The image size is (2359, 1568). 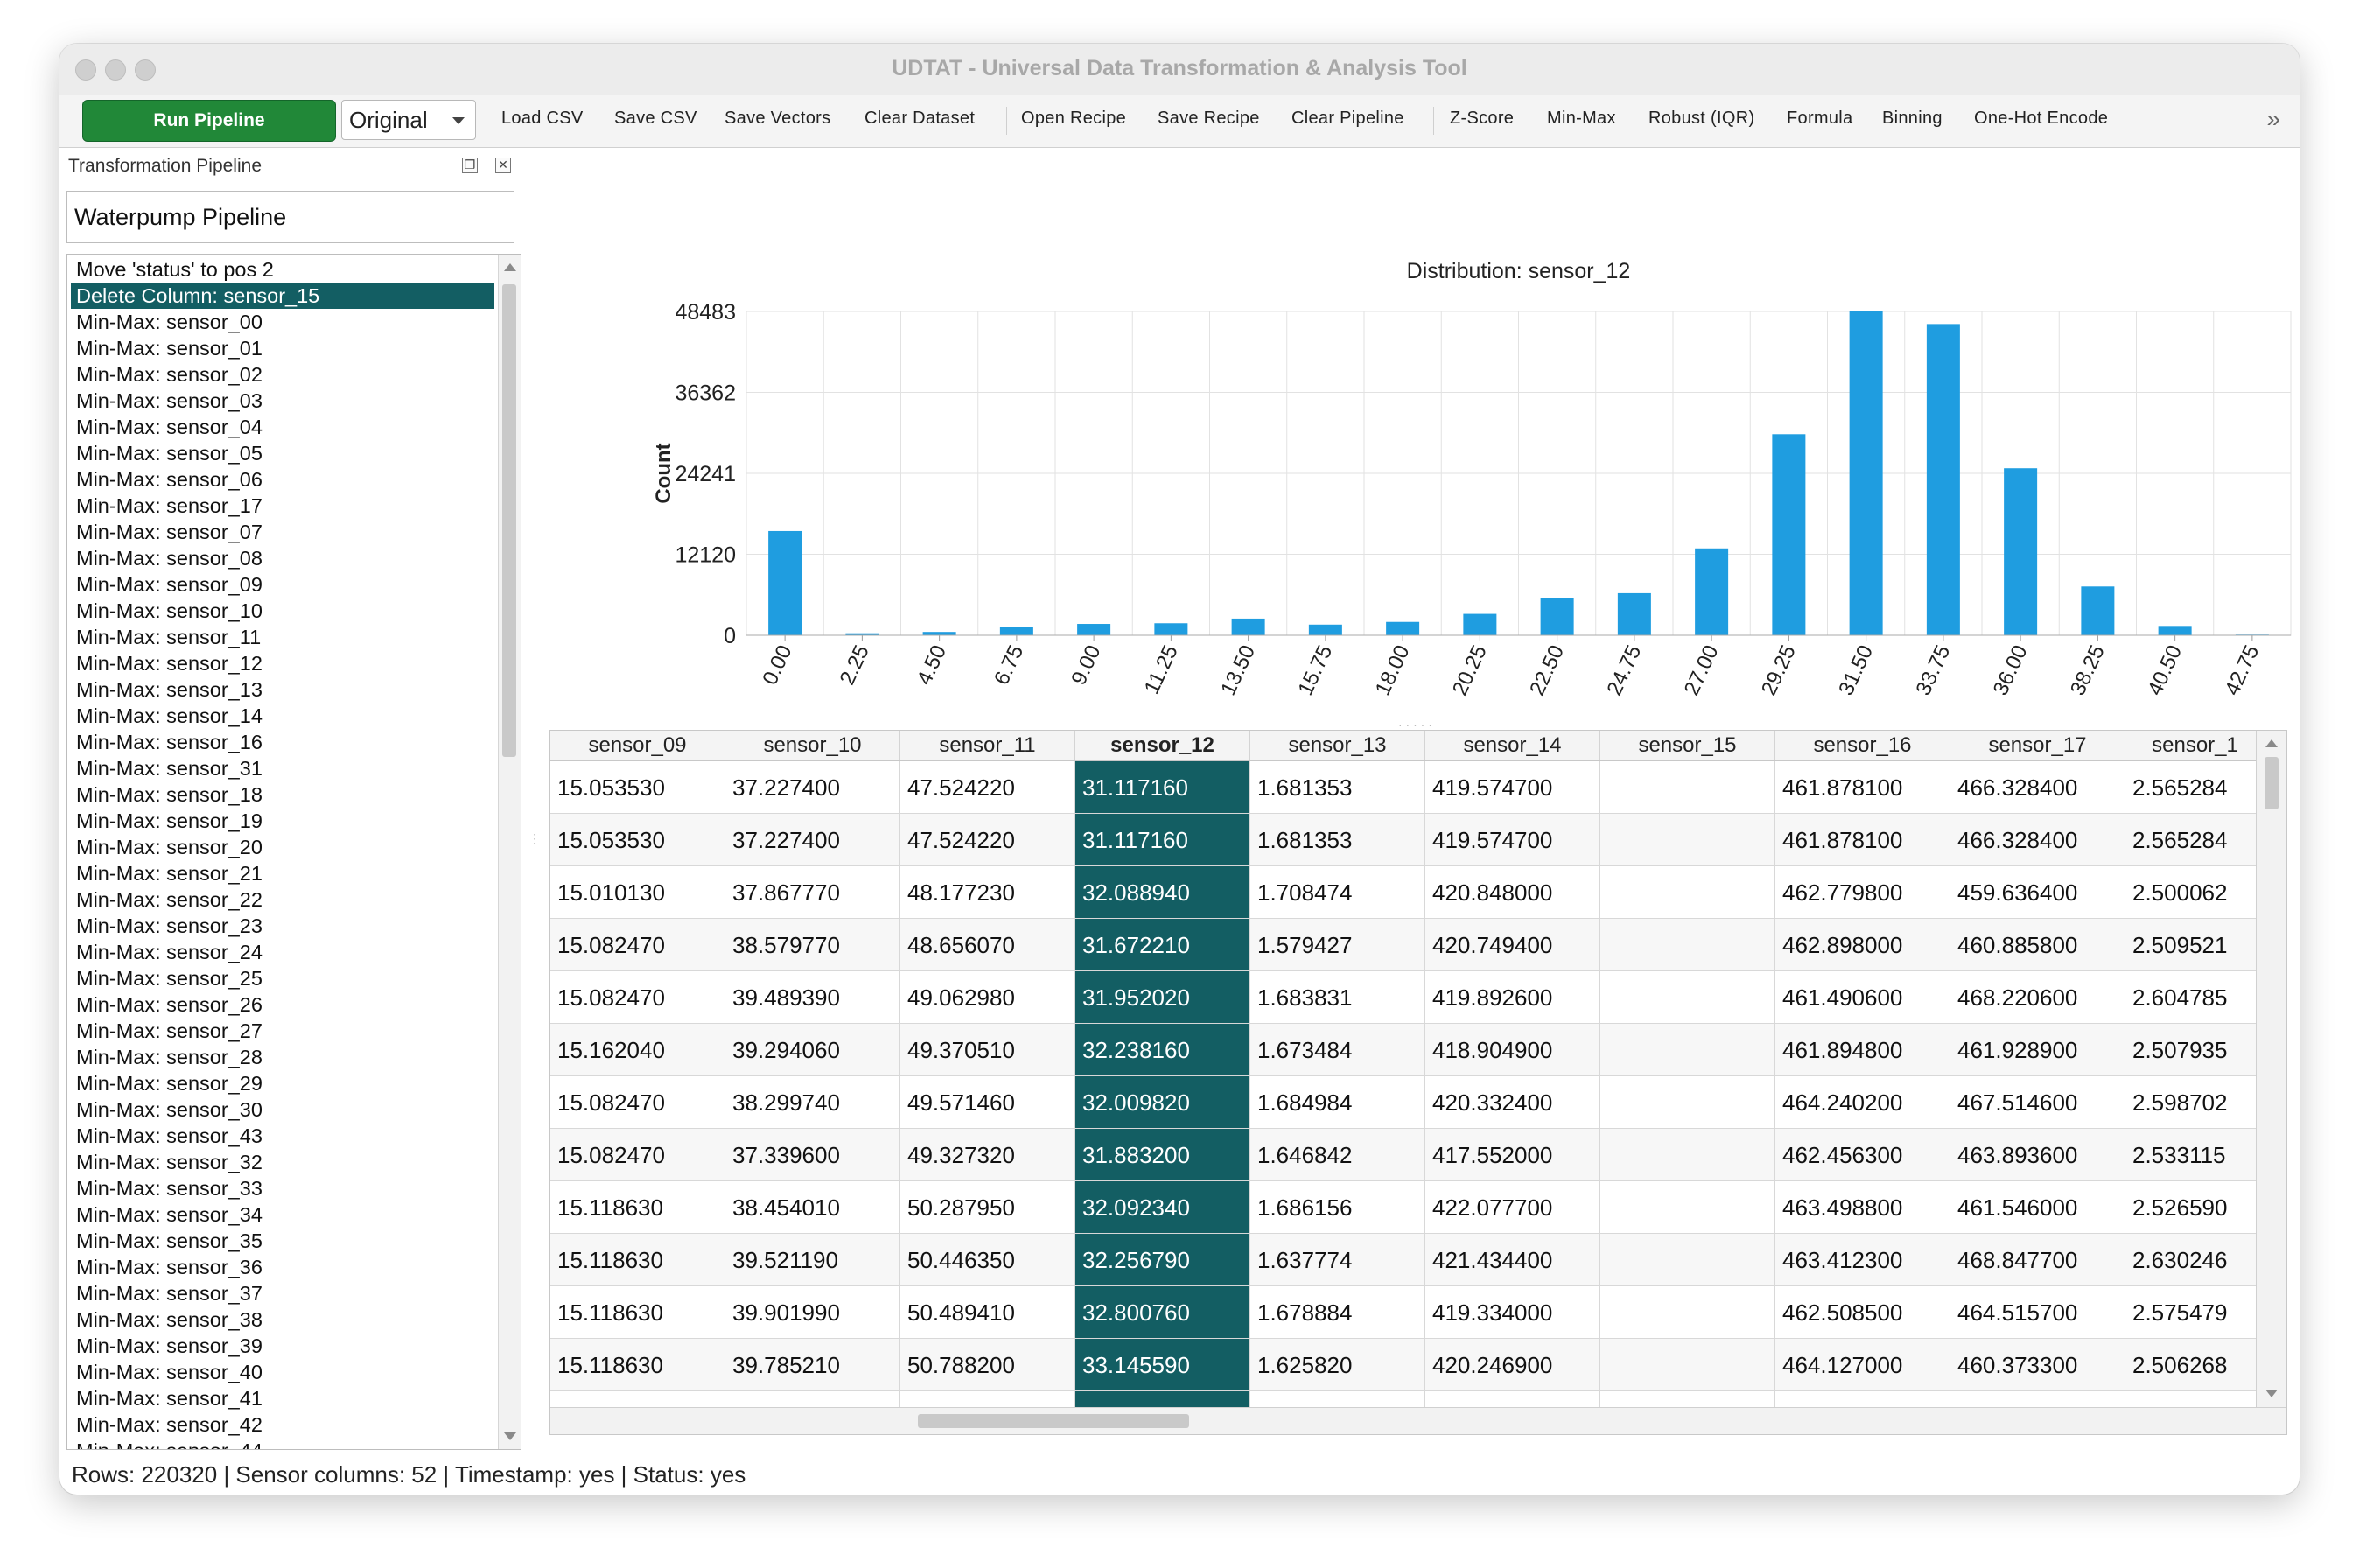 What do you see at coordinates (2037, 1155) in the screenshot?
I see `table-cell: 463.893600` at bounding box center [2037, 1155].